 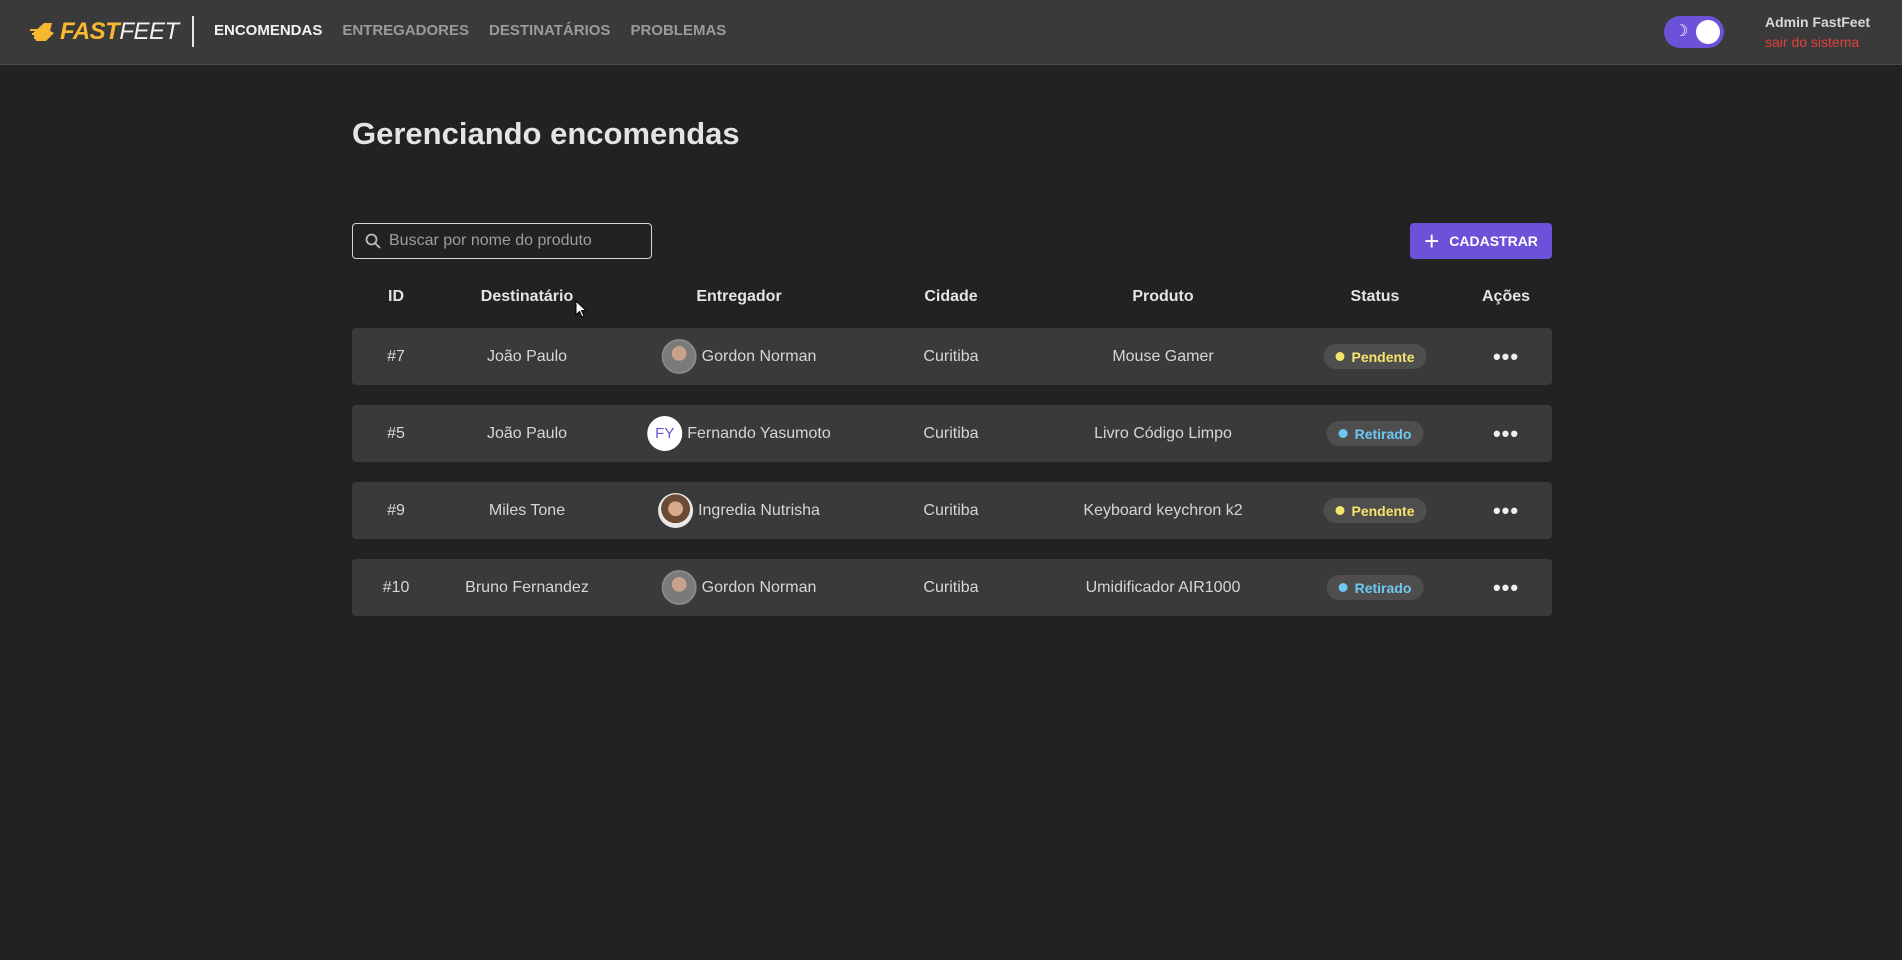 I want to click on cell-id: #7, so click(x=396, y=356).